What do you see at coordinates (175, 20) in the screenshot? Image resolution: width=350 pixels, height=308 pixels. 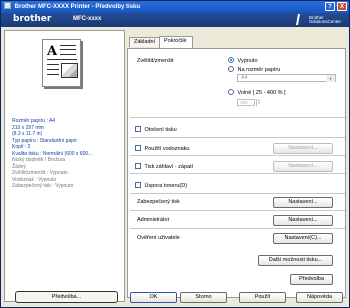 I see `brother-brand-bar: brother MFC-xxxx Brother SolutionsCenter` at bounding box center [175, 20].